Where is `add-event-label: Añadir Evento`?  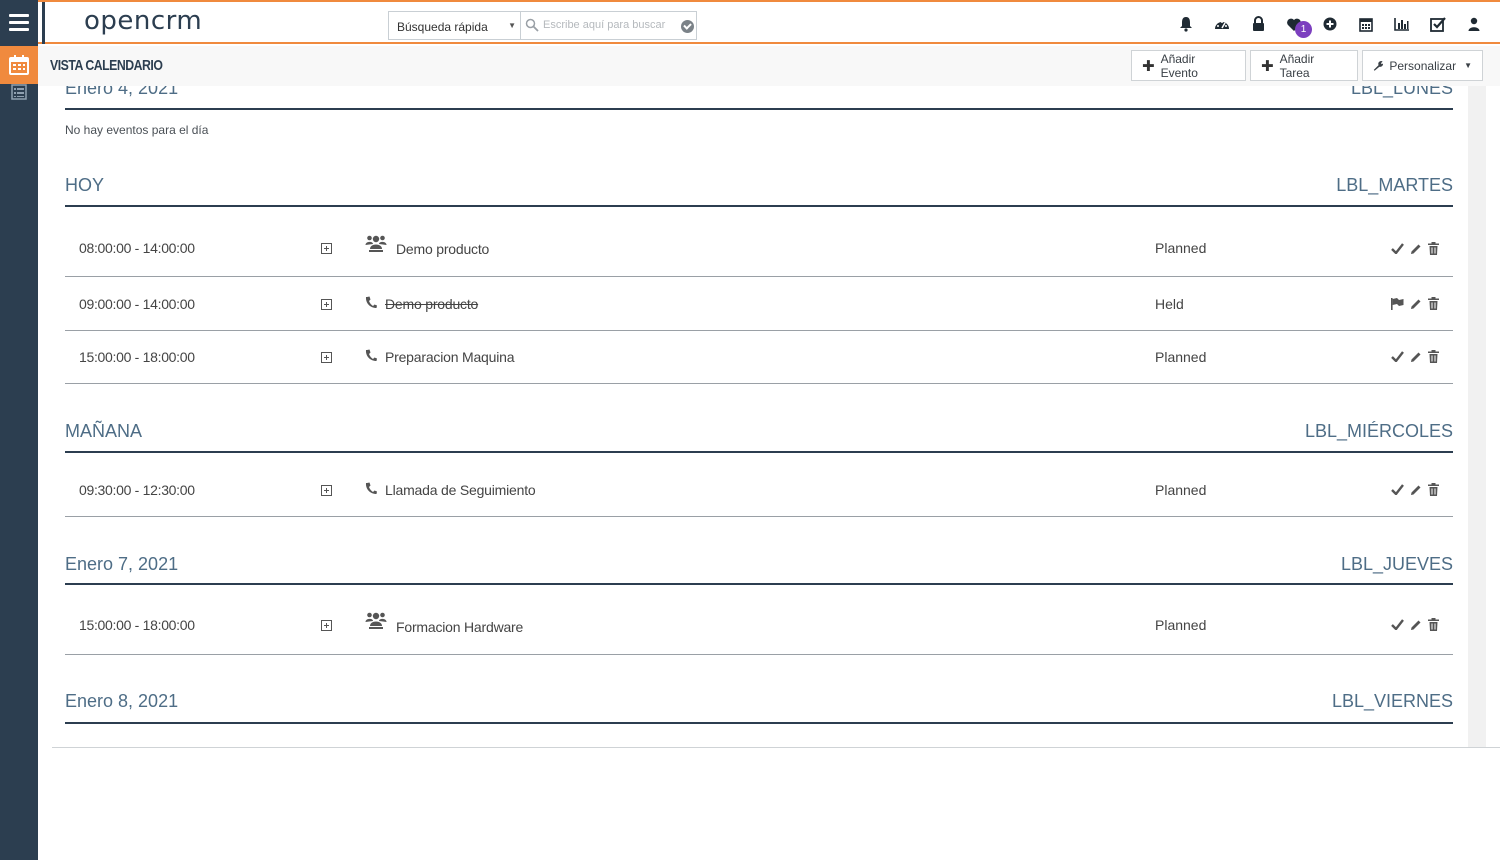 add-event-label: Añadir Evento is located at coordinates (1179, 65).